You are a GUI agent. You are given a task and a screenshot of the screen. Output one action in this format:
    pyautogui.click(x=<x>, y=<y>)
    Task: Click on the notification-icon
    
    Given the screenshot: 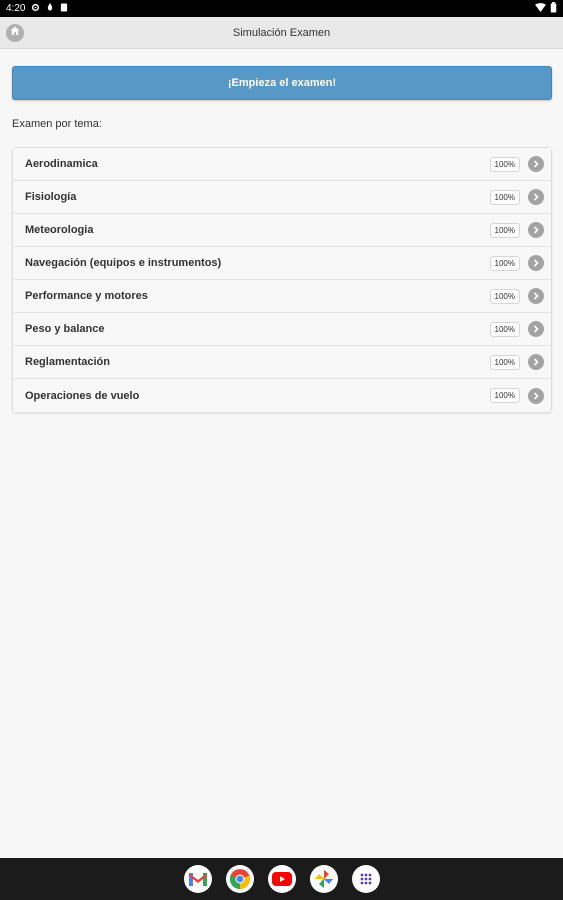 What is the action you would take?
    pyautogui.click(x=50, y=8)
    